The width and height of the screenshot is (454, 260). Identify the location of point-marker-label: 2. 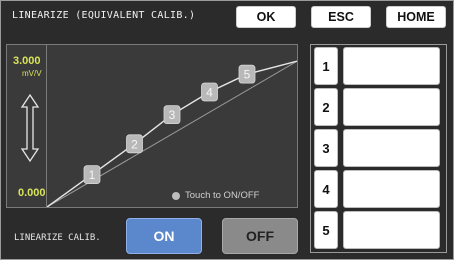
(134, 144).